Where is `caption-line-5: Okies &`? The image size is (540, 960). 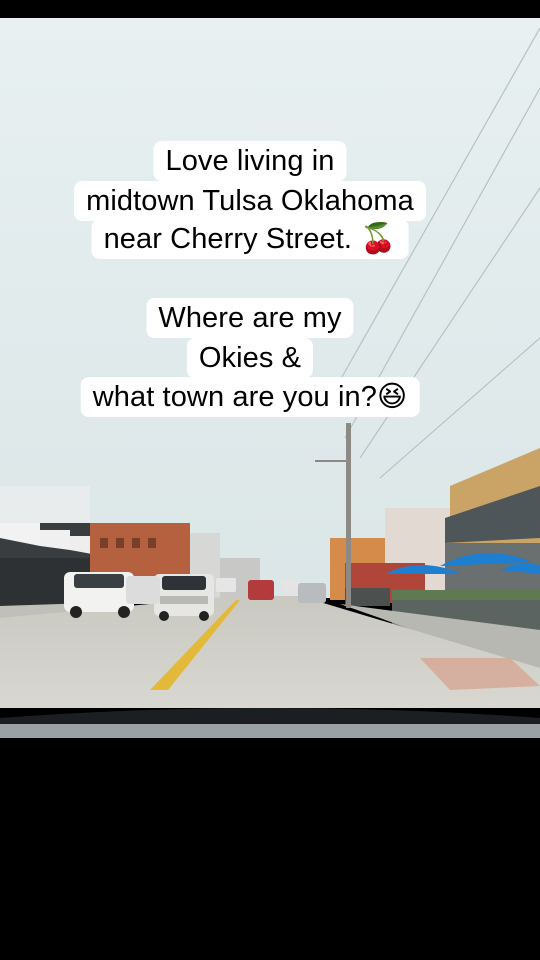 caption-line-5: Okies & is located at coordinates (250, 358).